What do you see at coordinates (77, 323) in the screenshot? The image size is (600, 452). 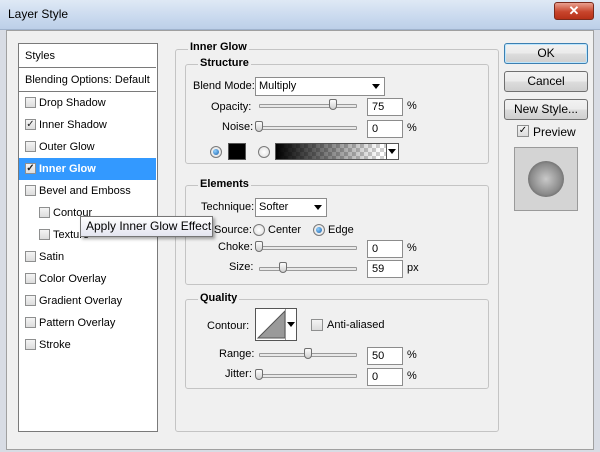 I see `style-item-label: Pattern Overlay` at bounding box center [77, 323].